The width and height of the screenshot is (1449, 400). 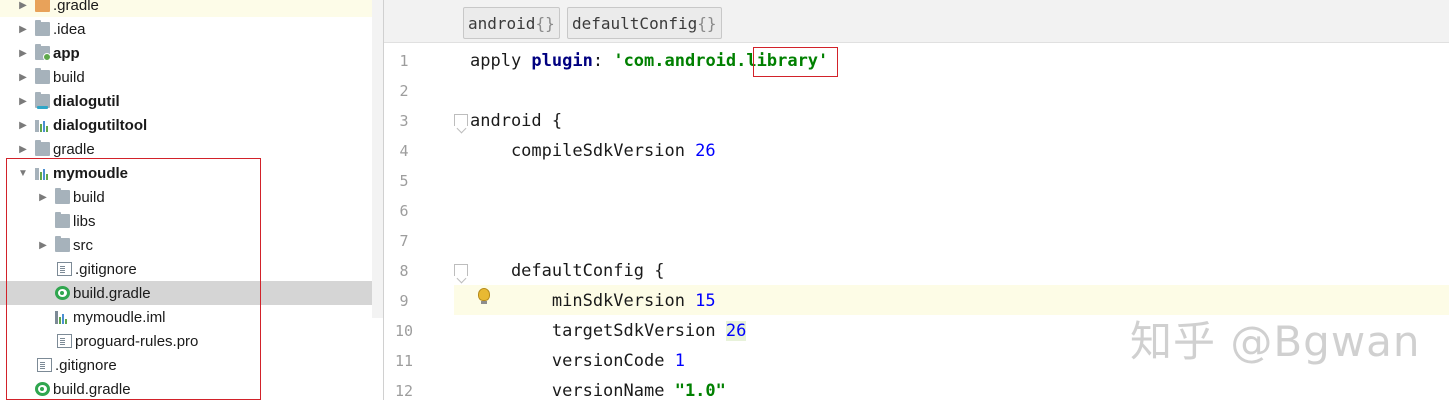 I want to click on module-bars-icon, so click(x=42, y=125).